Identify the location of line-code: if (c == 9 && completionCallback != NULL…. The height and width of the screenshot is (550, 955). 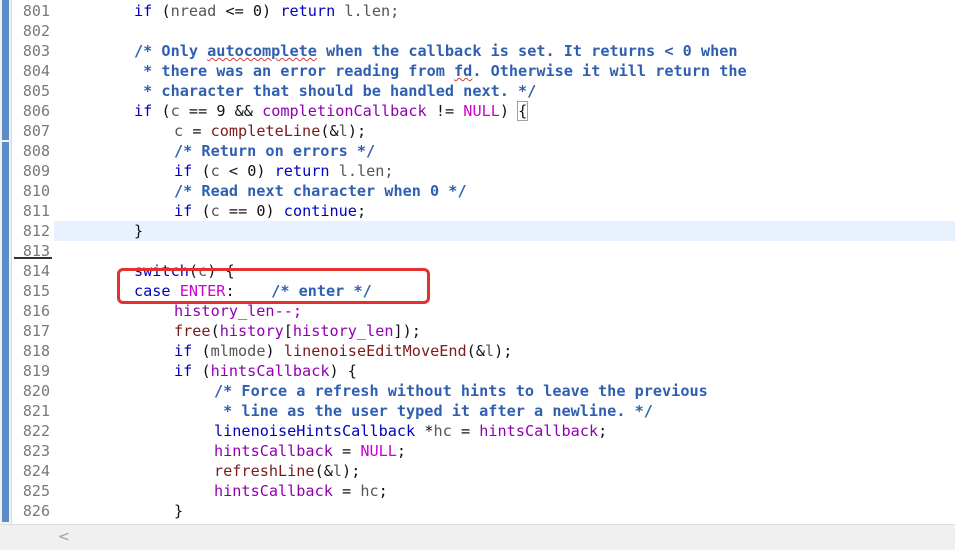
(331, 111).